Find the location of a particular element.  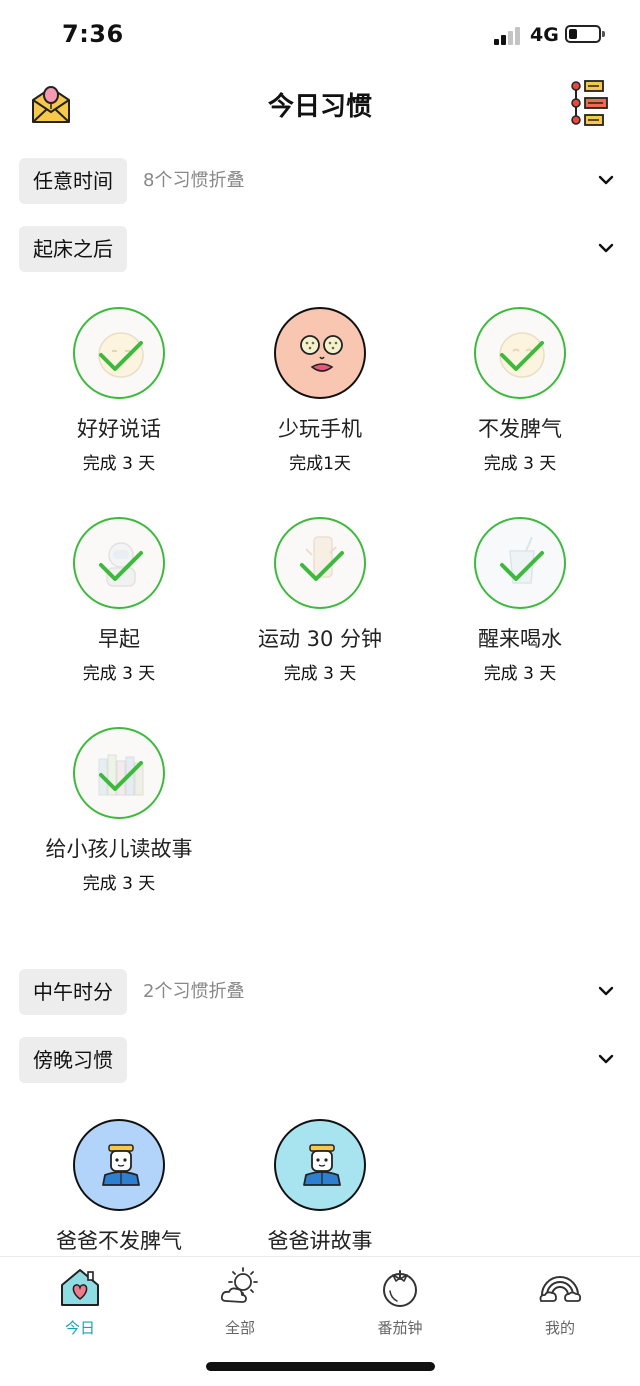

habit-name: 少玩手机 is located at coordinates (320, 429).